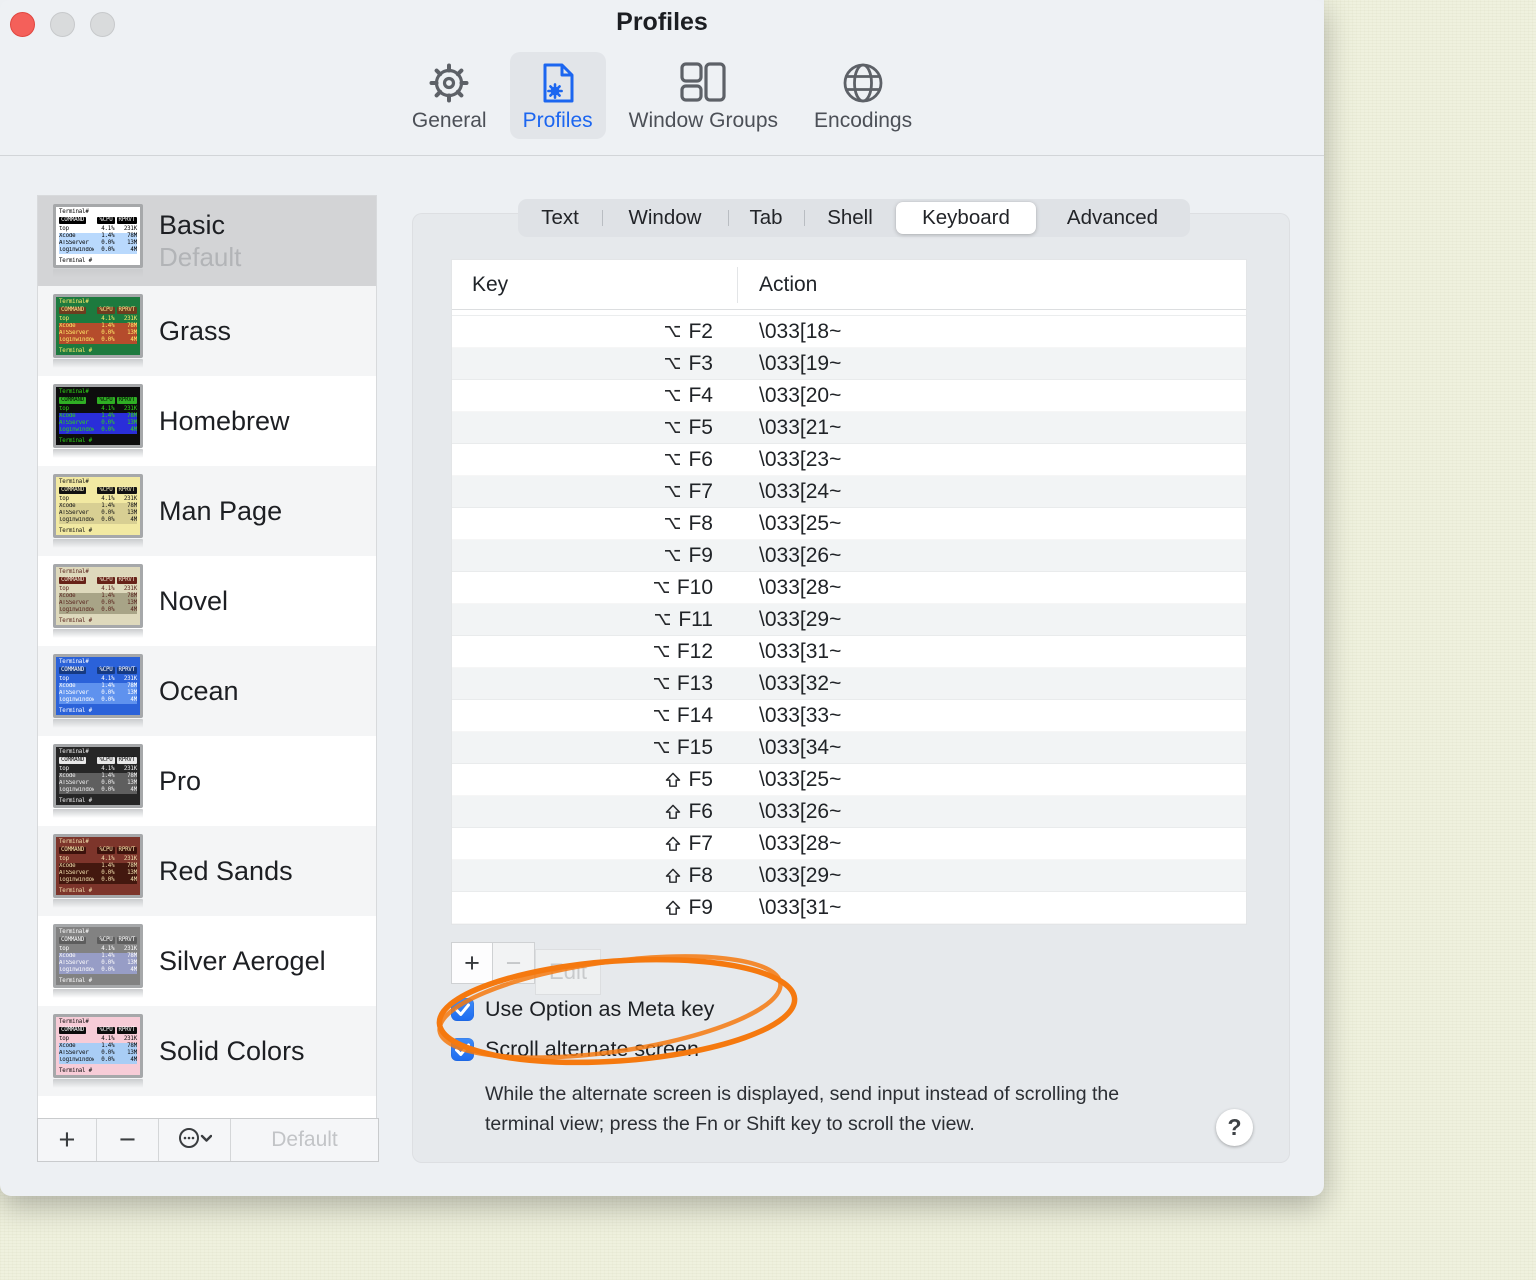 The image size is (1536, 1280). I want to click on window-groups-icon, so click(703, 83).